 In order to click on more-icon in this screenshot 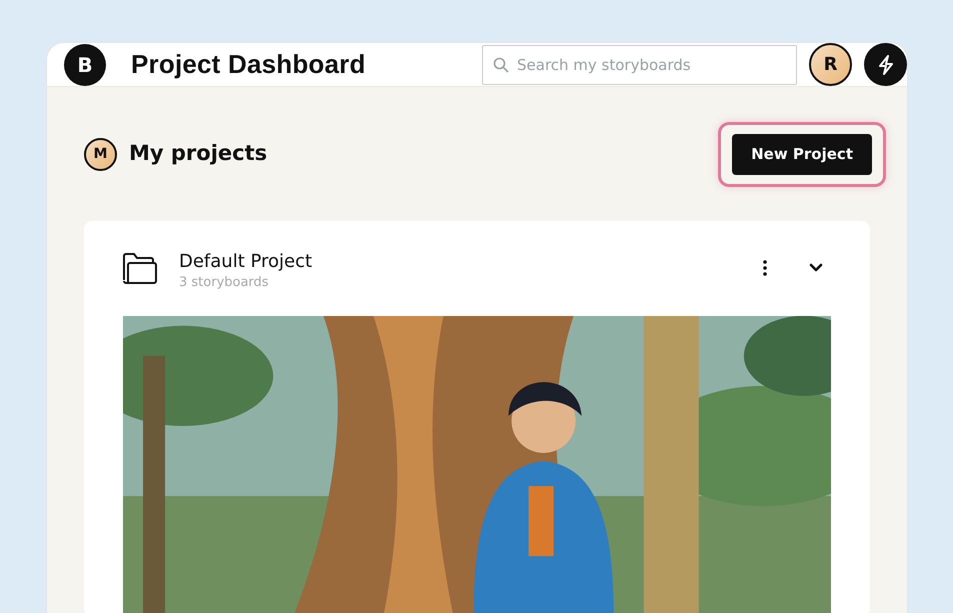, I will do `click(765, 268)`.